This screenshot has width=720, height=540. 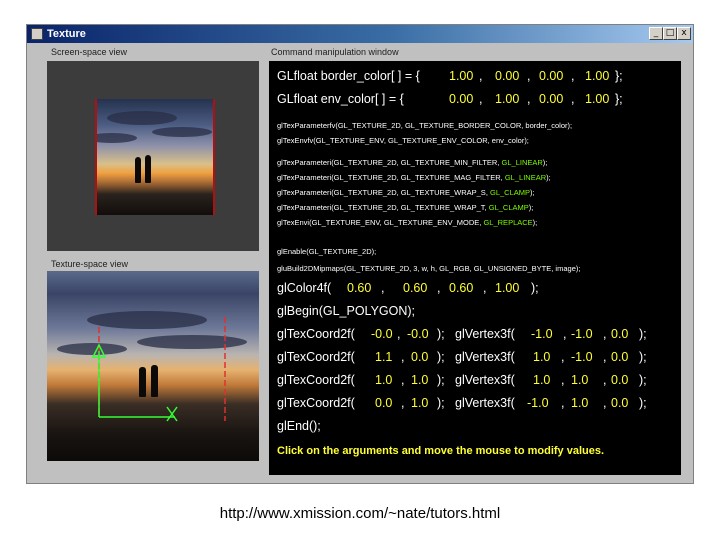 What do you see at coordinates (538, 403) in the screenshot?
I see `vertex-4-x: -1.0` at bounding box center [538, 403].